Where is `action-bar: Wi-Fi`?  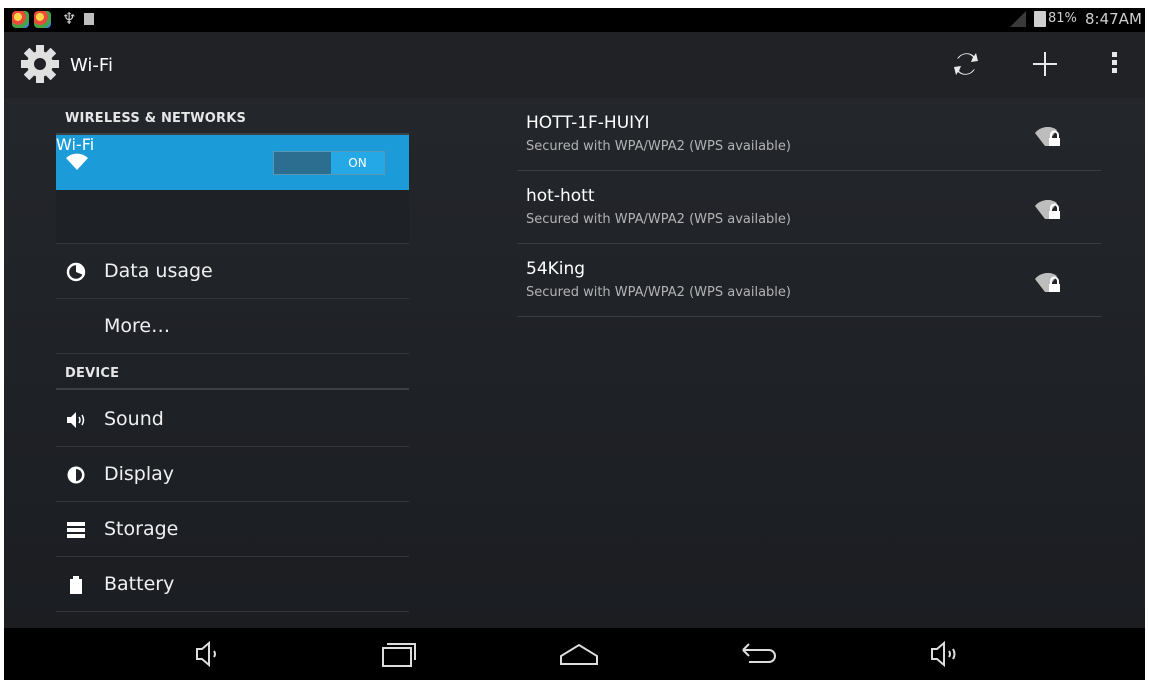
action-bar: Wi-Fi is located at coordinates (574, 65).